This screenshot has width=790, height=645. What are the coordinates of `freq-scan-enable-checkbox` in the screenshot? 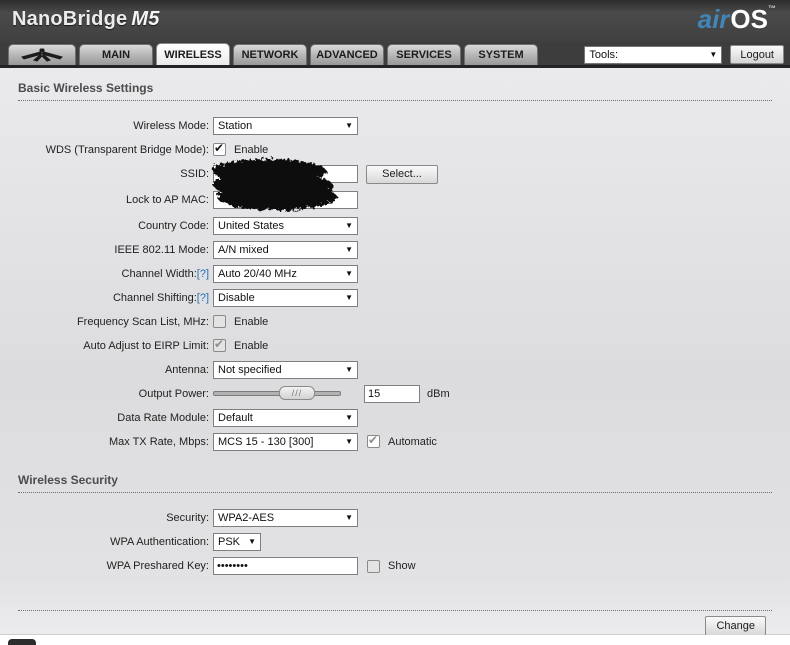 It's located at (219, 321).